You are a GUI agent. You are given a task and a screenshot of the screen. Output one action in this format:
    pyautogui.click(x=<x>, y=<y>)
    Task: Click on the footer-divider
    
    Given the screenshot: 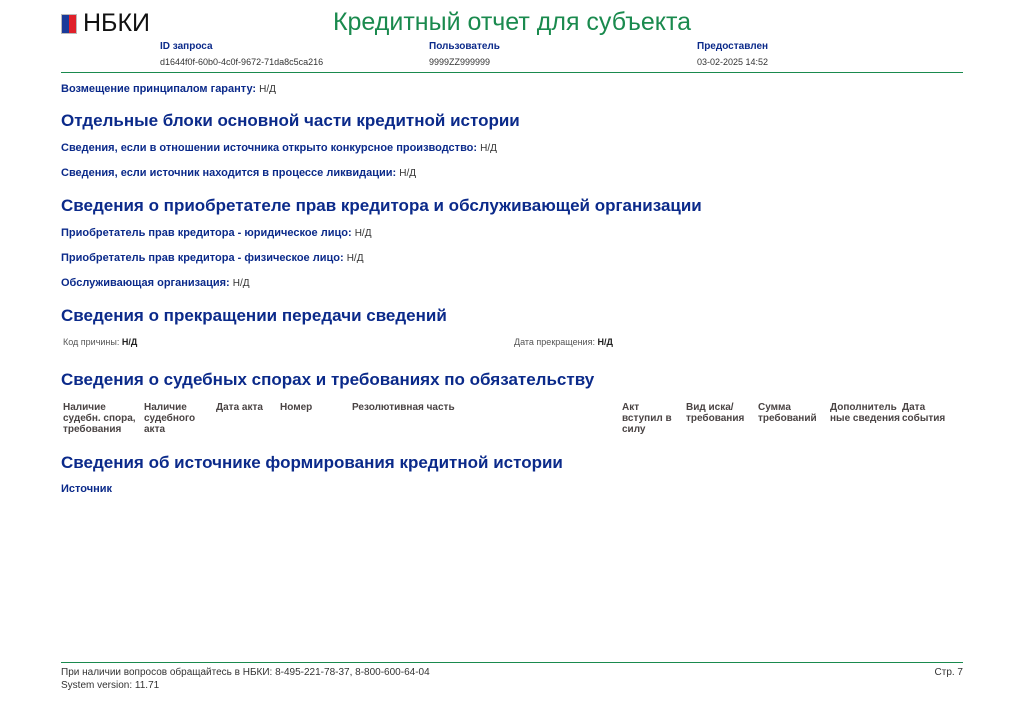 What is the action you would take?
    pyautogui.click(x=512, y=662)
    